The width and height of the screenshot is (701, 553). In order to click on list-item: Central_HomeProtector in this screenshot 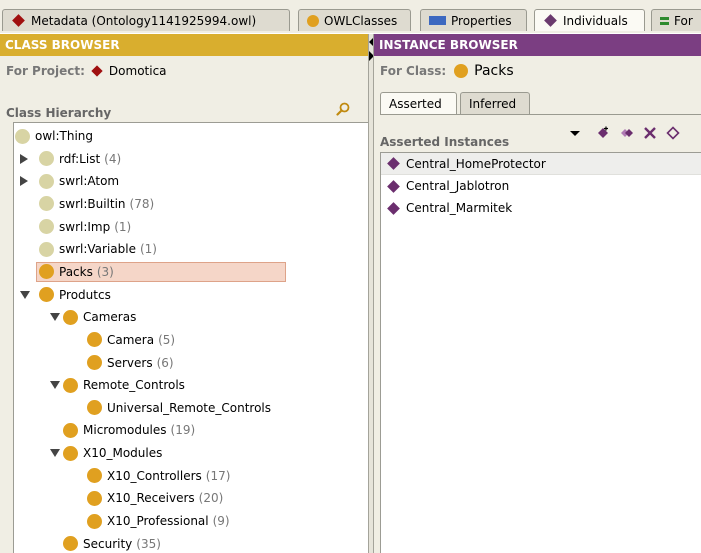, I will do `click(541, 164)`.